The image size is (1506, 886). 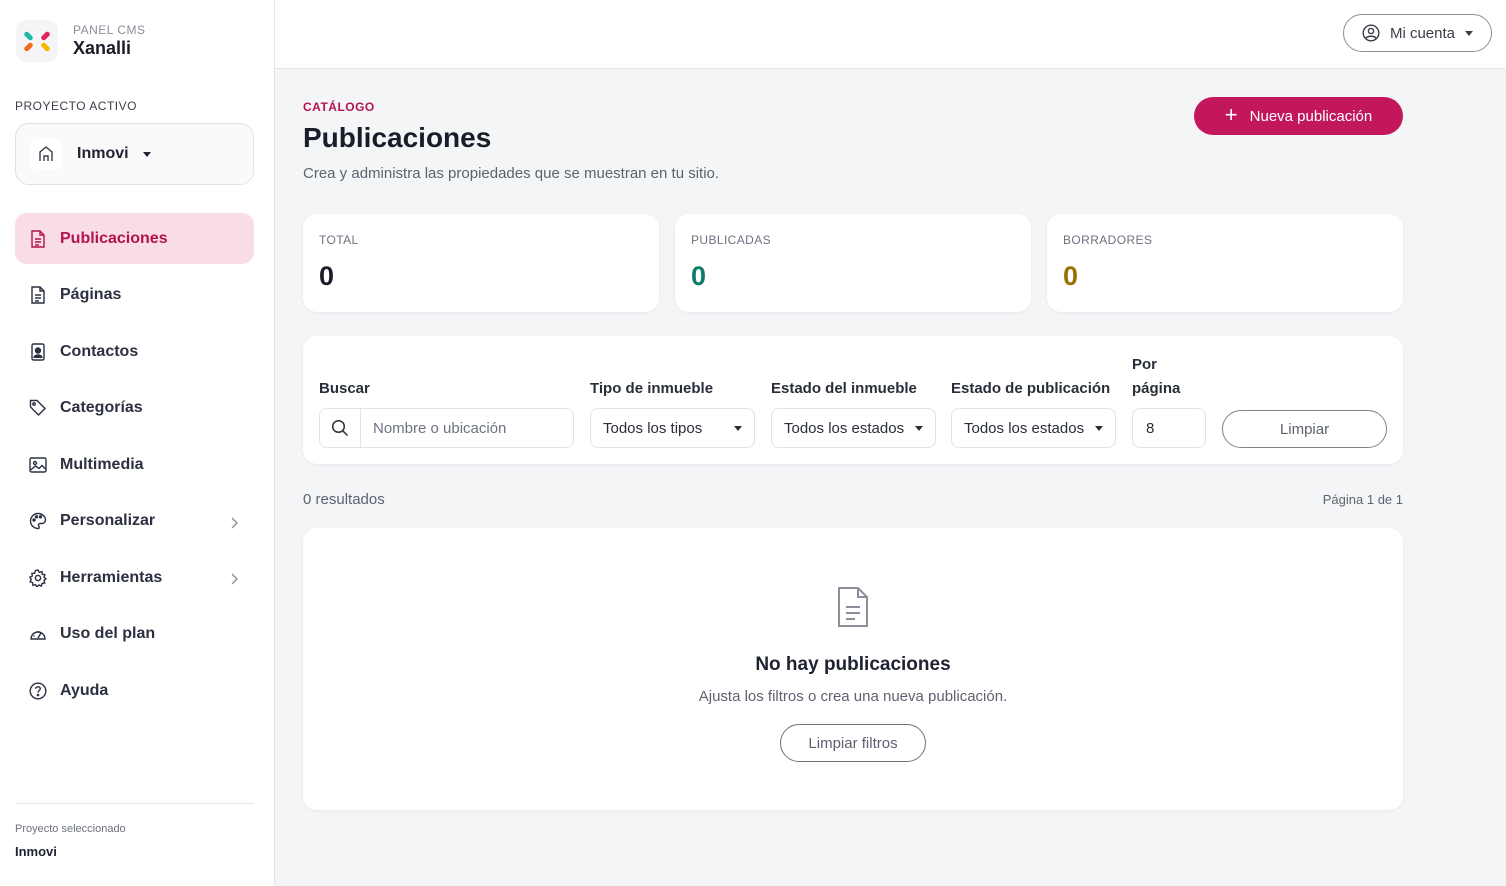 I want to click on sidebar-item-contactos: Contactos, so click(x=134, y=351).